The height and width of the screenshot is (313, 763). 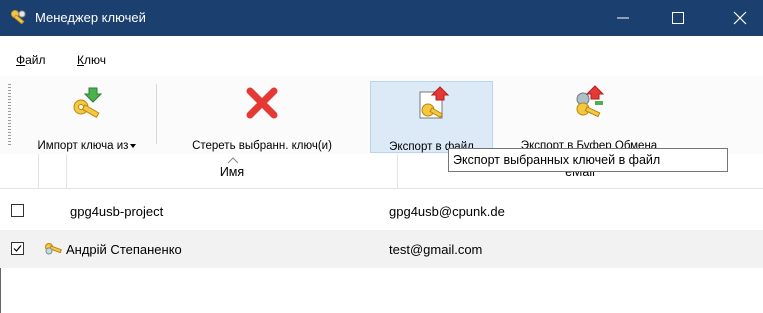 I want to click on menu-bar: Файл Ключ, so click(x=381, y=56).